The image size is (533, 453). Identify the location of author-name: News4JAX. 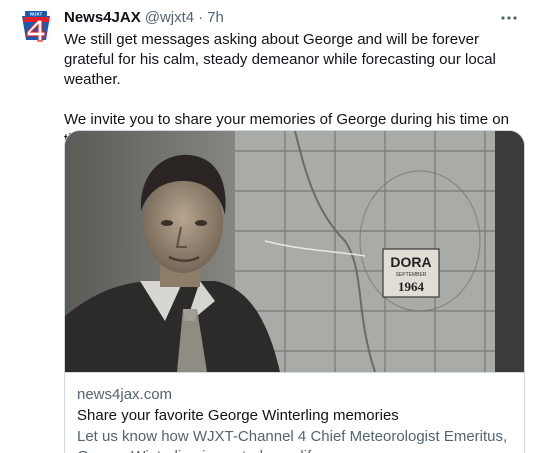
(102, 18).